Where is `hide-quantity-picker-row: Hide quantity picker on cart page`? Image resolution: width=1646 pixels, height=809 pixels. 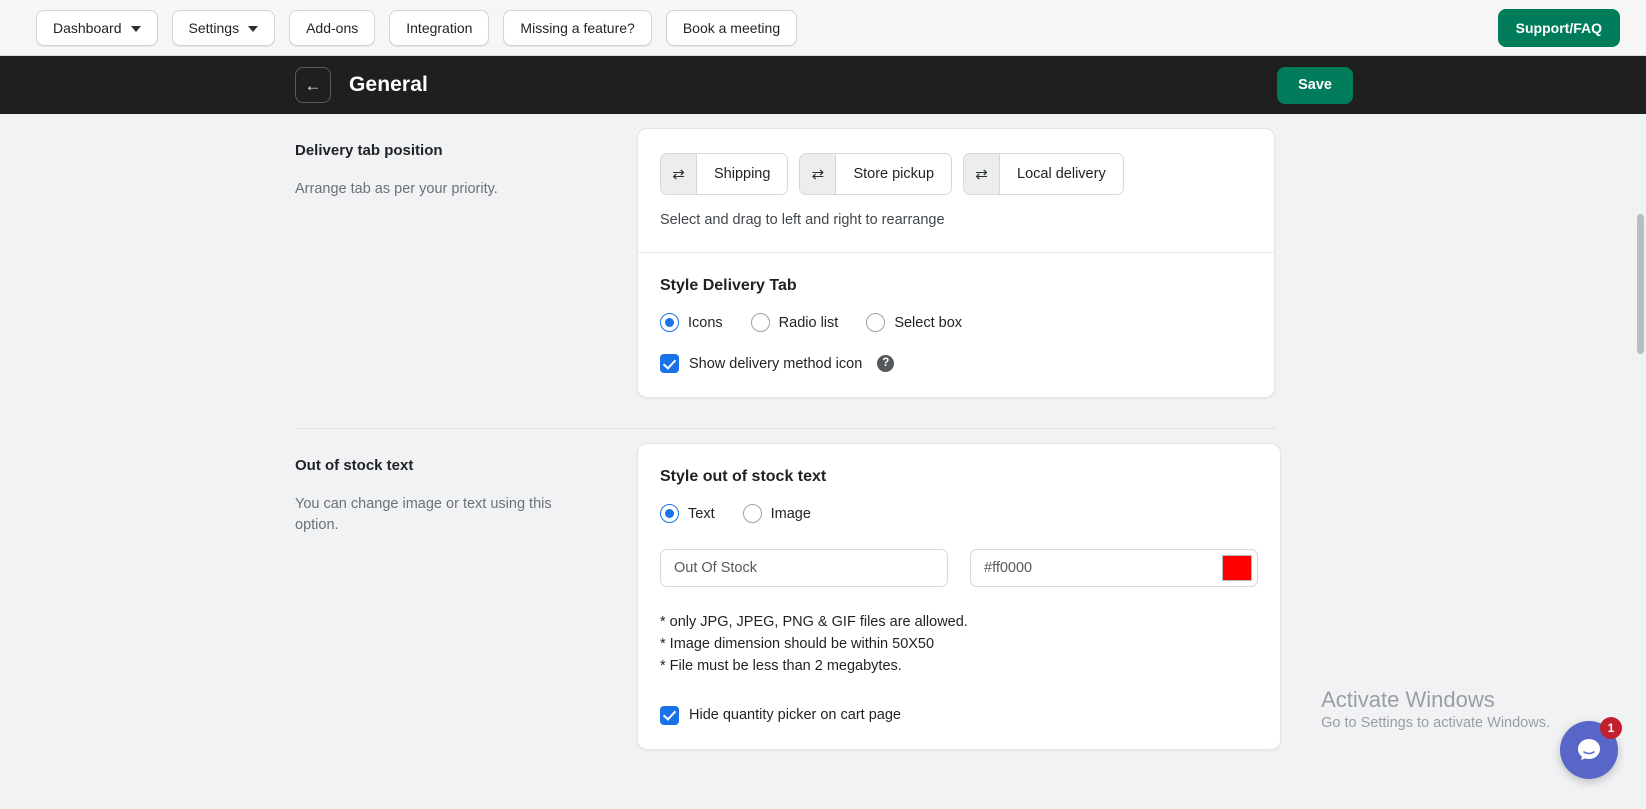 hide-quantity-picker-row: Hide quantity picker on cart page is located at coordinates (959, 715).